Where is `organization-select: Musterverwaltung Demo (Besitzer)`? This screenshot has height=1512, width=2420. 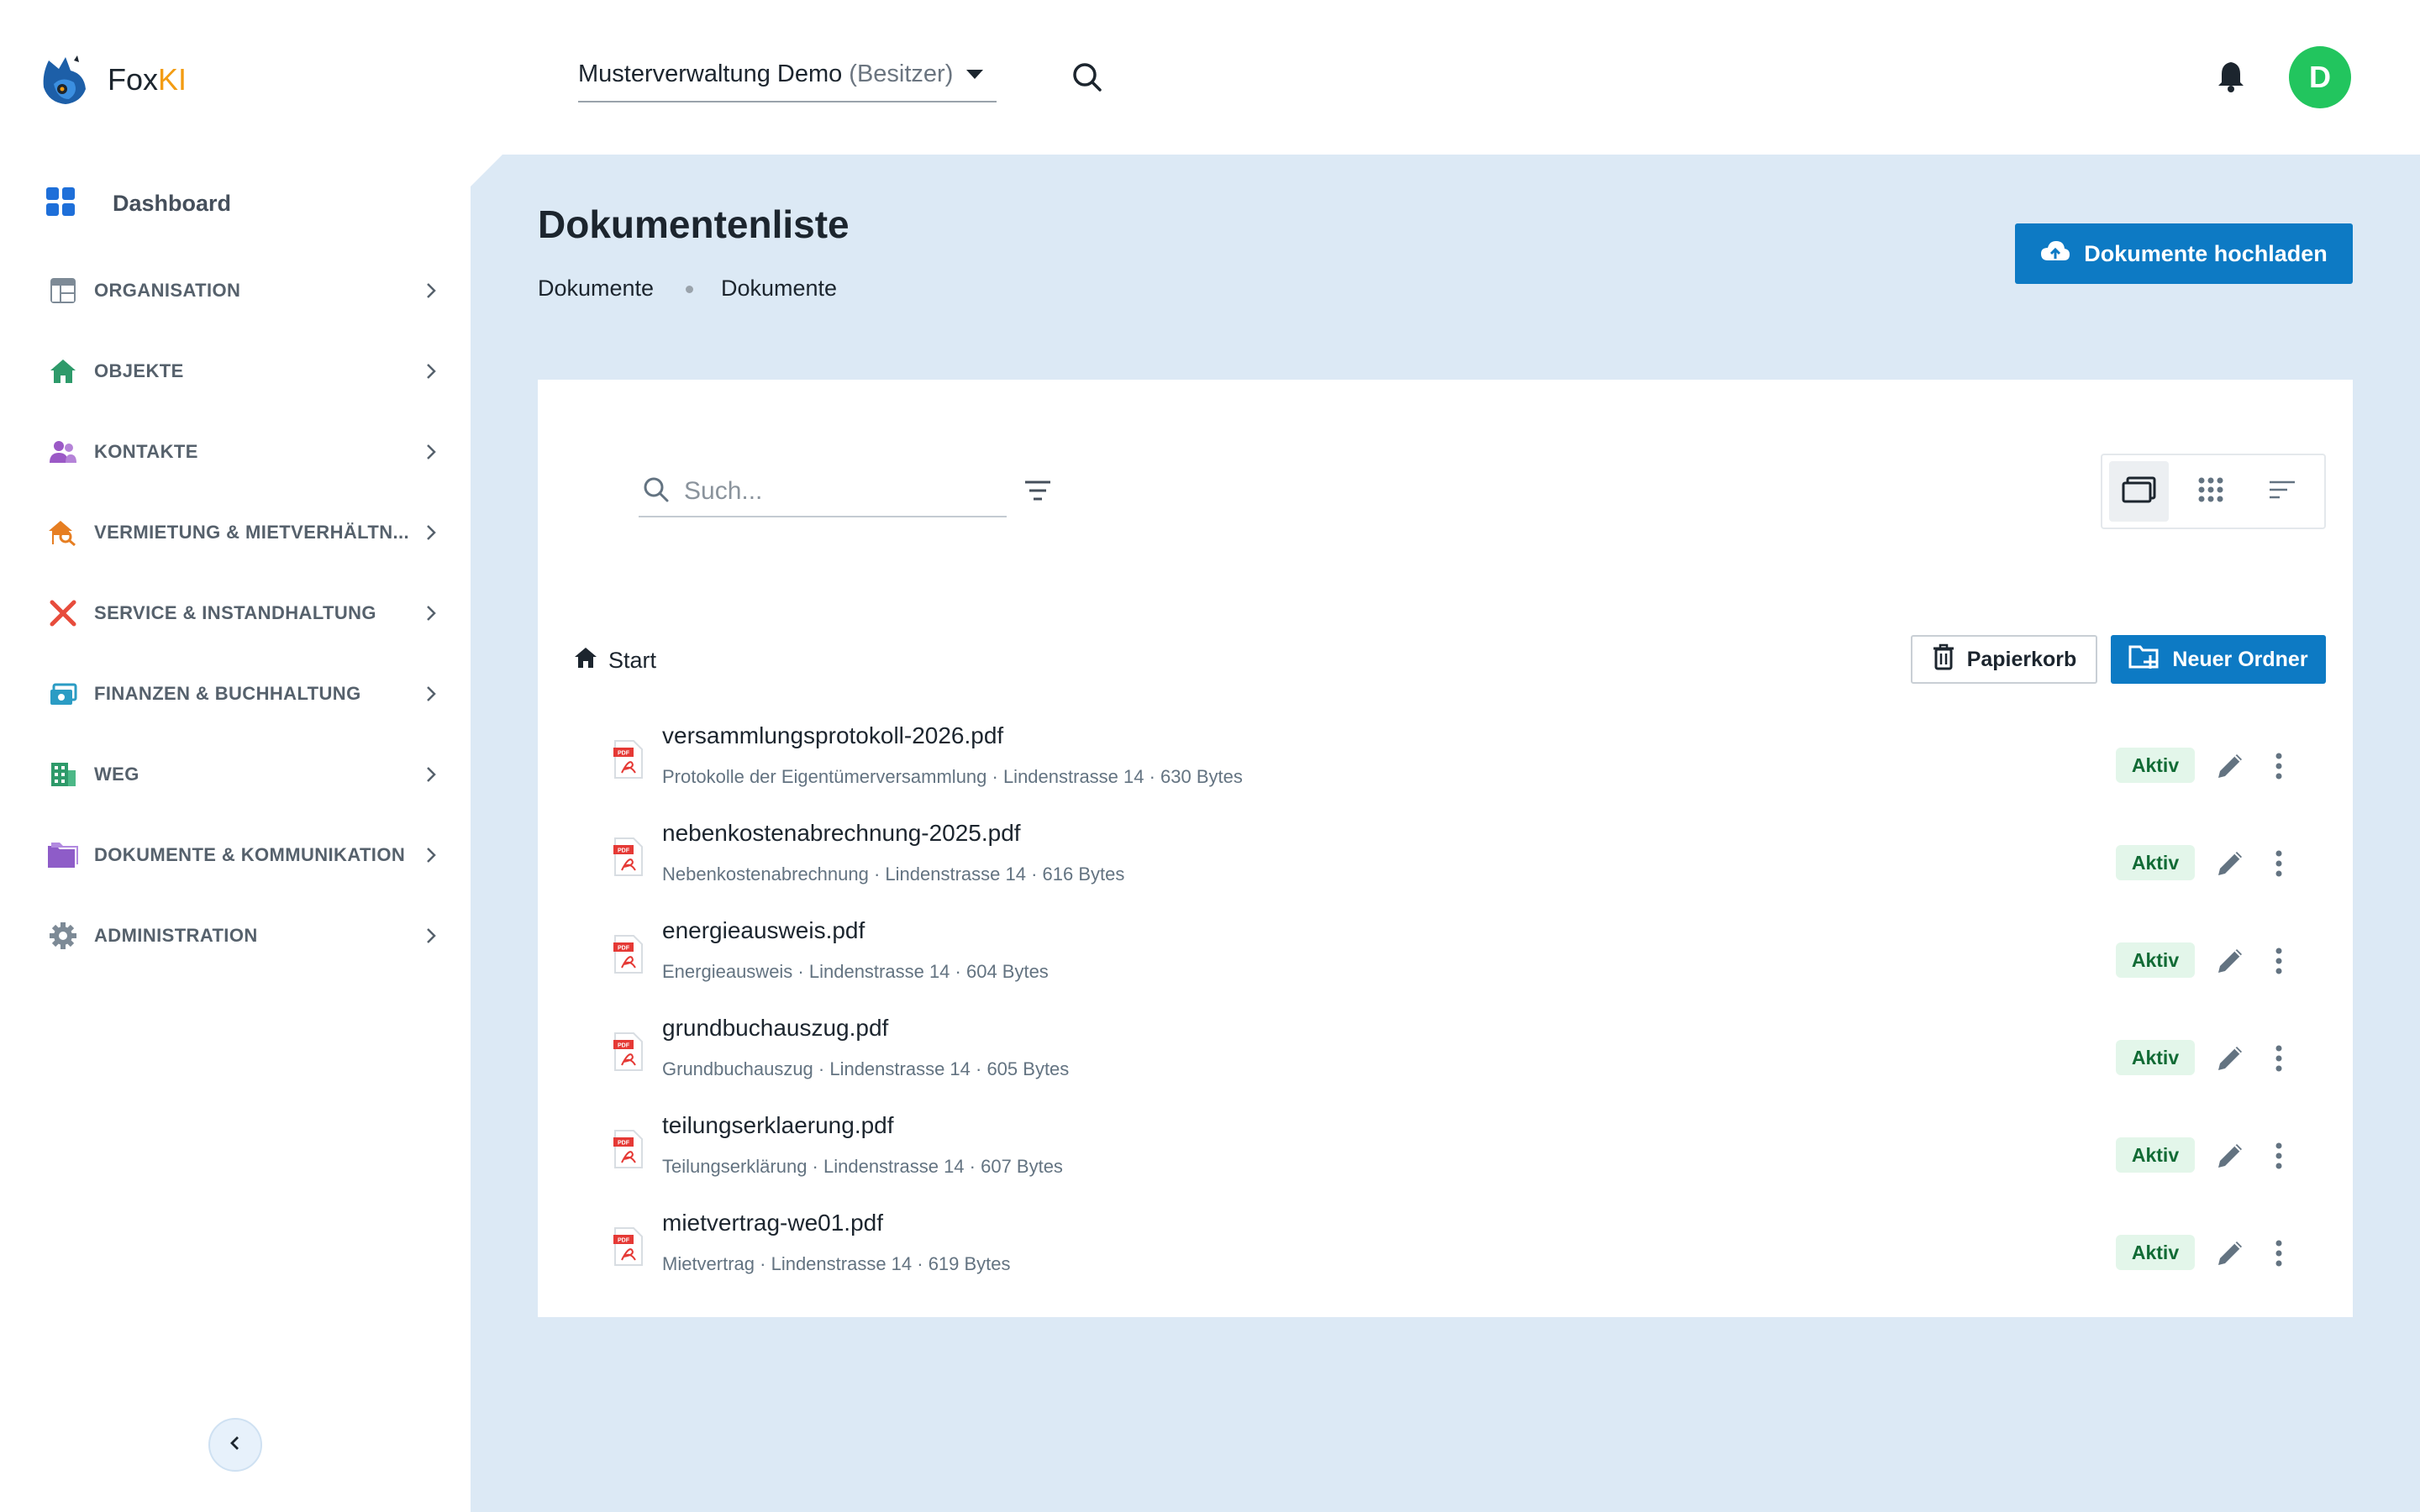
organization-select: Musterverwaltung Demo (Besitzer) is located at coordinates (787, 74).